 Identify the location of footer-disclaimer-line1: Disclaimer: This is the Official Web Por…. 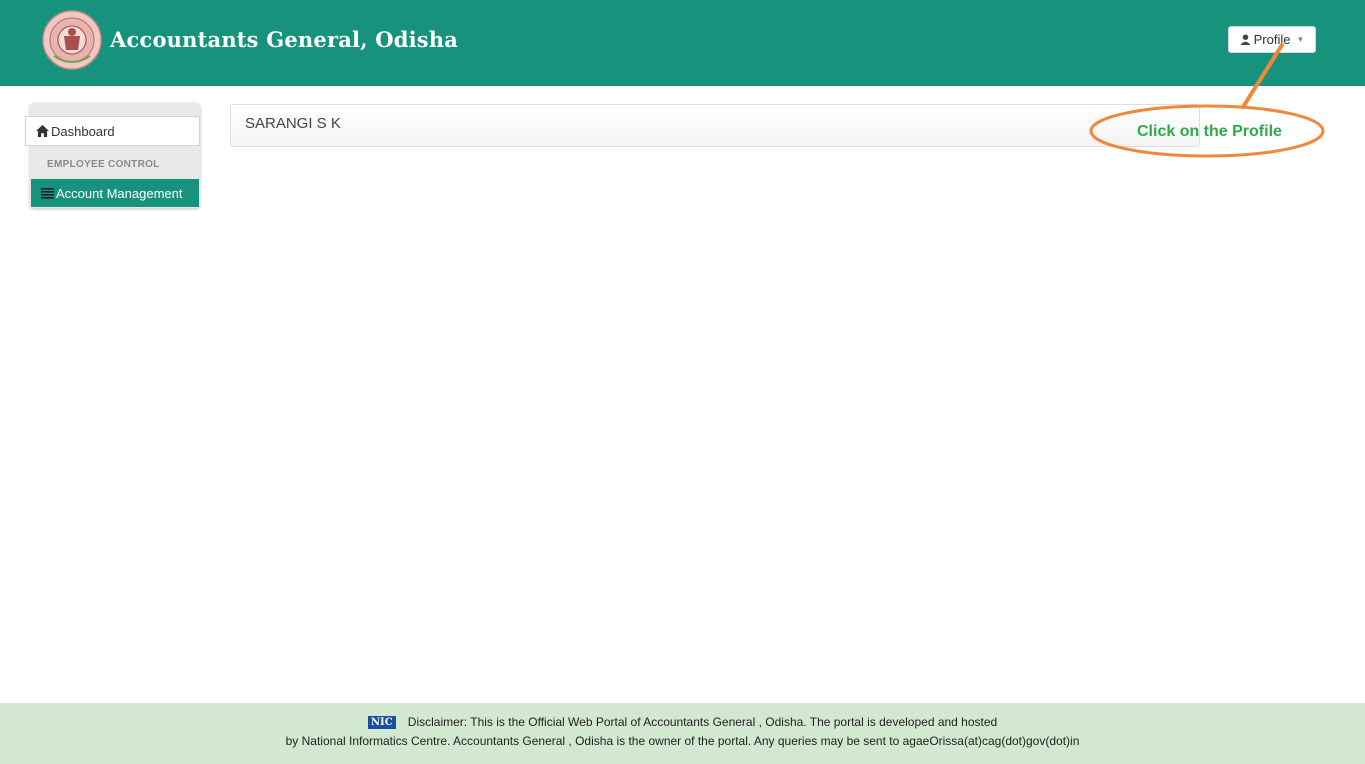
(702, 722).